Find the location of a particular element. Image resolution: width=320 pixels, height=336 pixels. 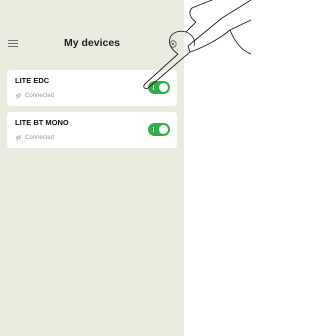

pointing-hand-illustration is located at coordinates (197, 44).